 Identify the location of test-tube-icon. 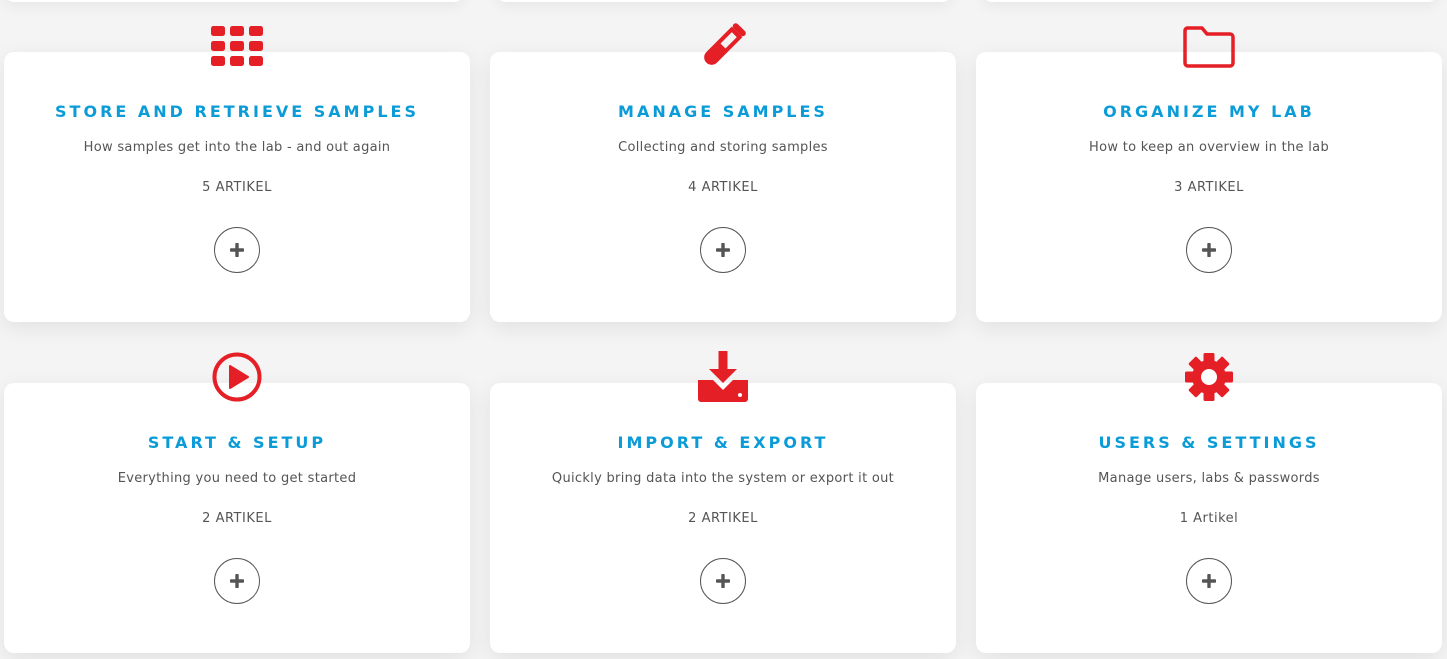
(723, 46).